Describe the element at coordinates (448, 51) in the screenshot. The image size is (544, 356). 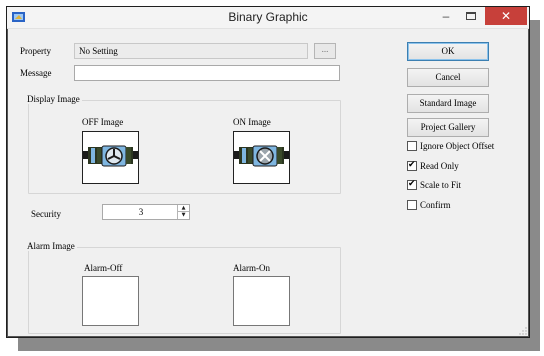
I see `ok-button: OK` at that location.